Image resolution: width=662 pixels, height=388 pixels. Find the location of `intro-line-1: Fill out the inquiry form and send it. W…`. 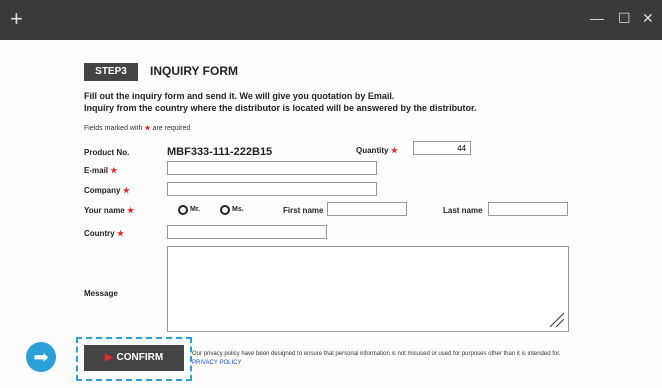

intro-line-1: Fill out the inquiry form and send it. W… is located at coordinates (239, 96).